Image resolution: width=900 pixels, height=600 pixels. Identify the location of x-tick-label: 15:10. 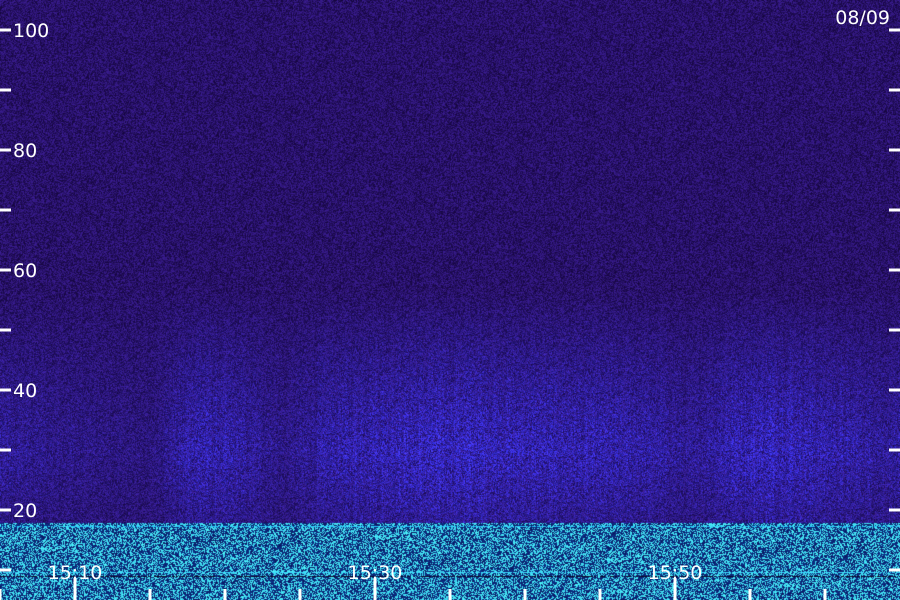
(75, 573).